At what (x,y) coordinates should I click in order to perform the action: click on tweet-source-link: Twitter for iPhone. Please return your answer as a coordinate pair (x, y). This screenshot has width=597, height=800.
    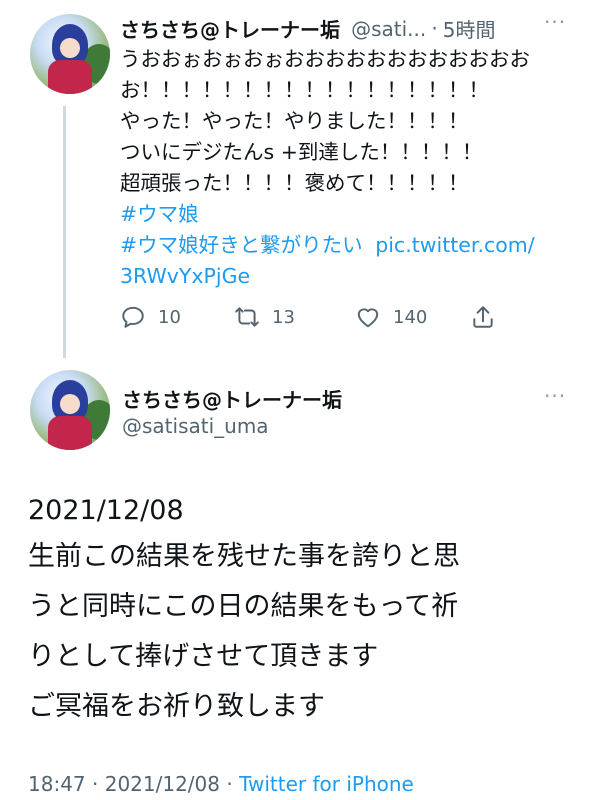
    Looking at the image, I should click on (326, 784).